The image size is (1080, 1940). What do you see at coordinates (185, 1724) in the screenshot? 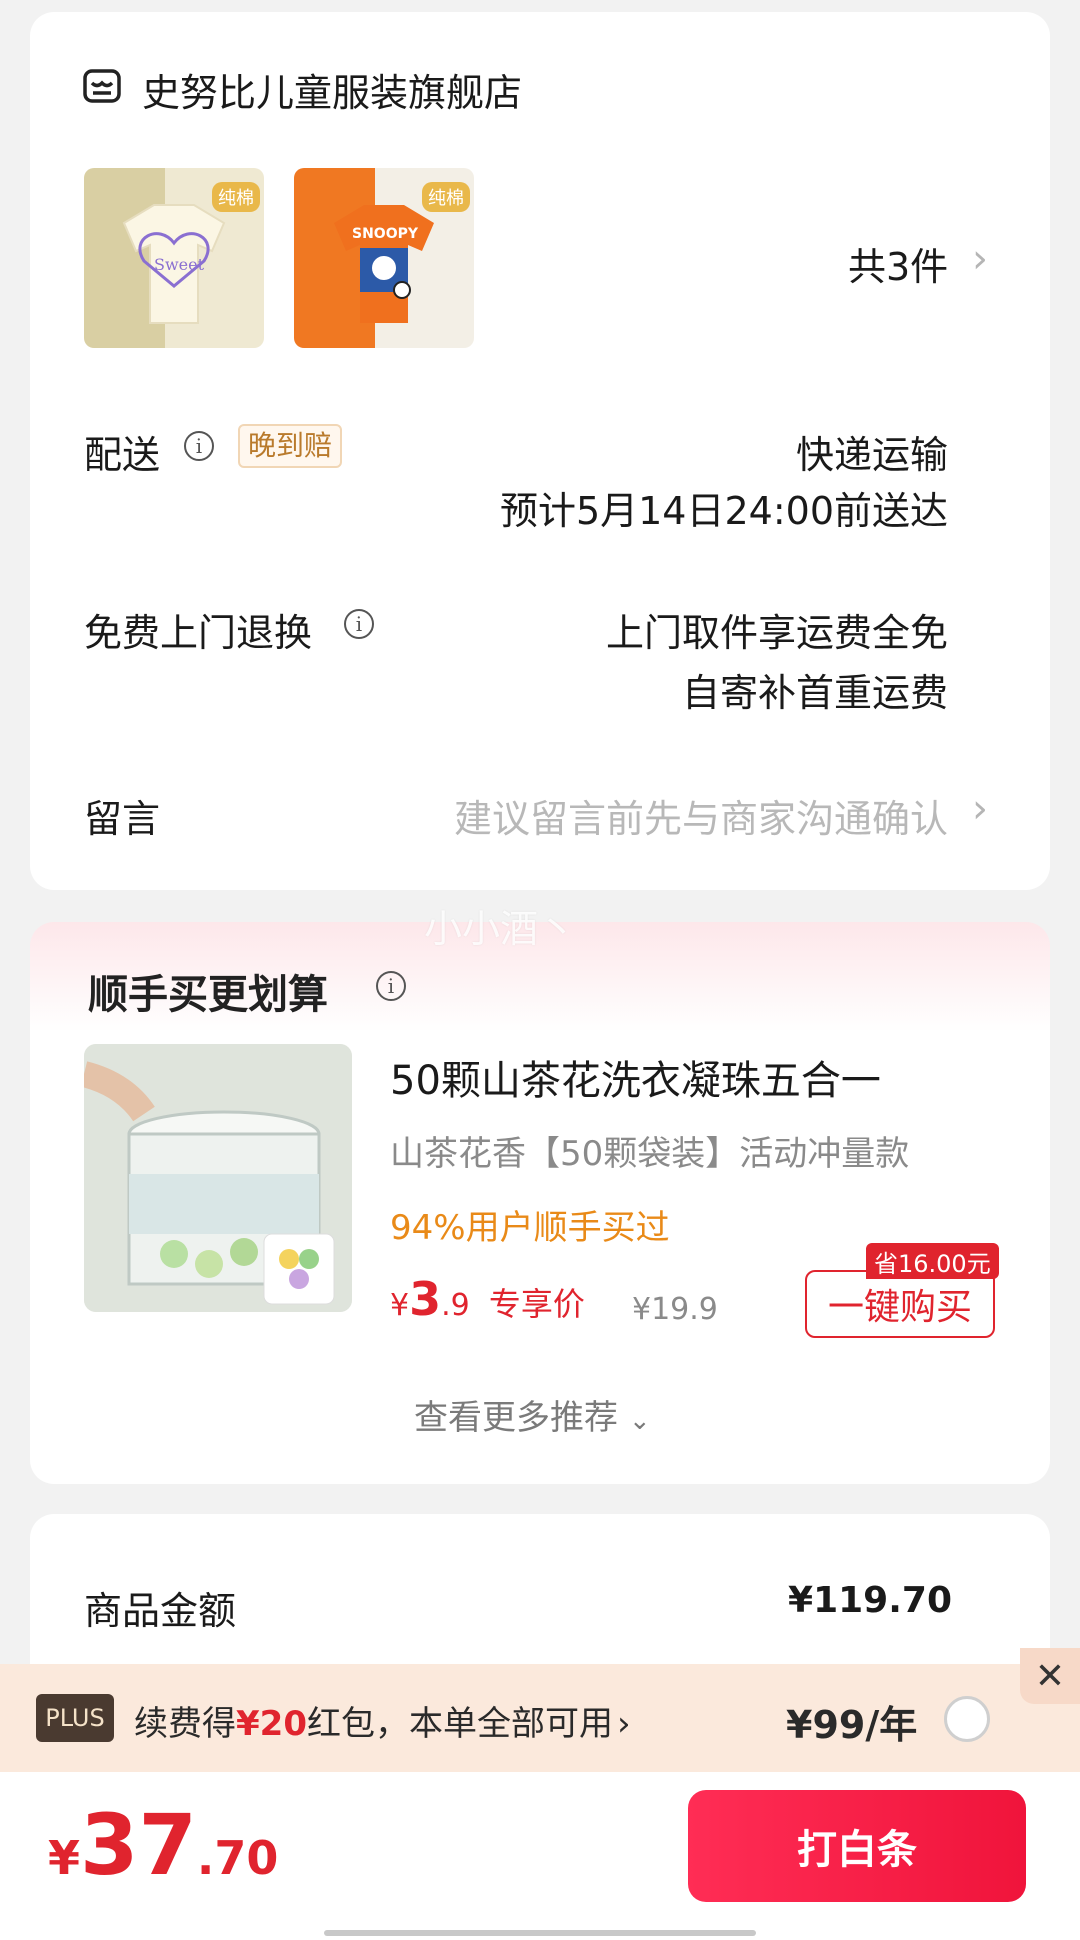
I see `plus-text-pre: 续费得` at bounding box center [185, 1724].